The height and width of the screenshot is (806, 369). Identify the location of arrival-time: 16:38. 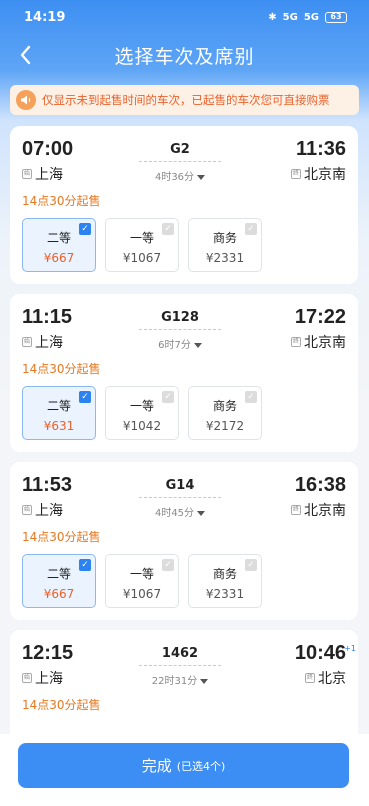
(320, 485).